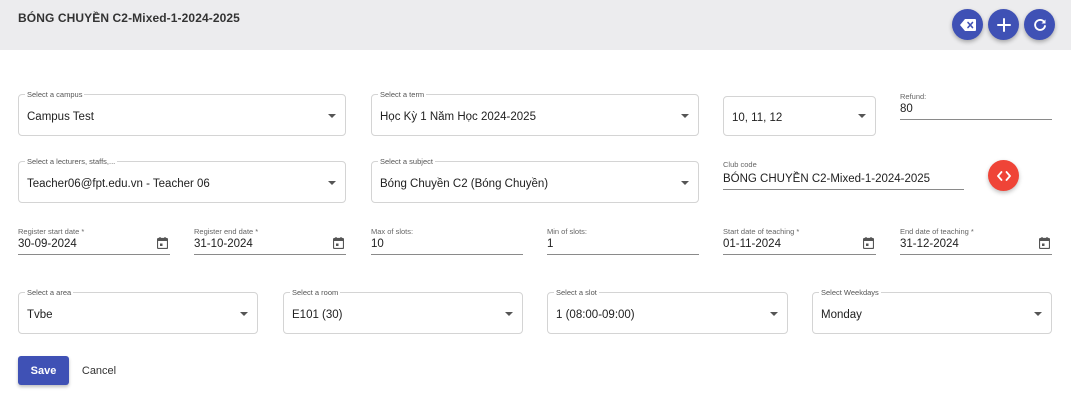  What do you see at coordinates (129, 18) in the screenshot?
I see `page-title: BÓNG CHUYỀN C2-Mixed-1-2024-2025` at bounding box center [129, 18].